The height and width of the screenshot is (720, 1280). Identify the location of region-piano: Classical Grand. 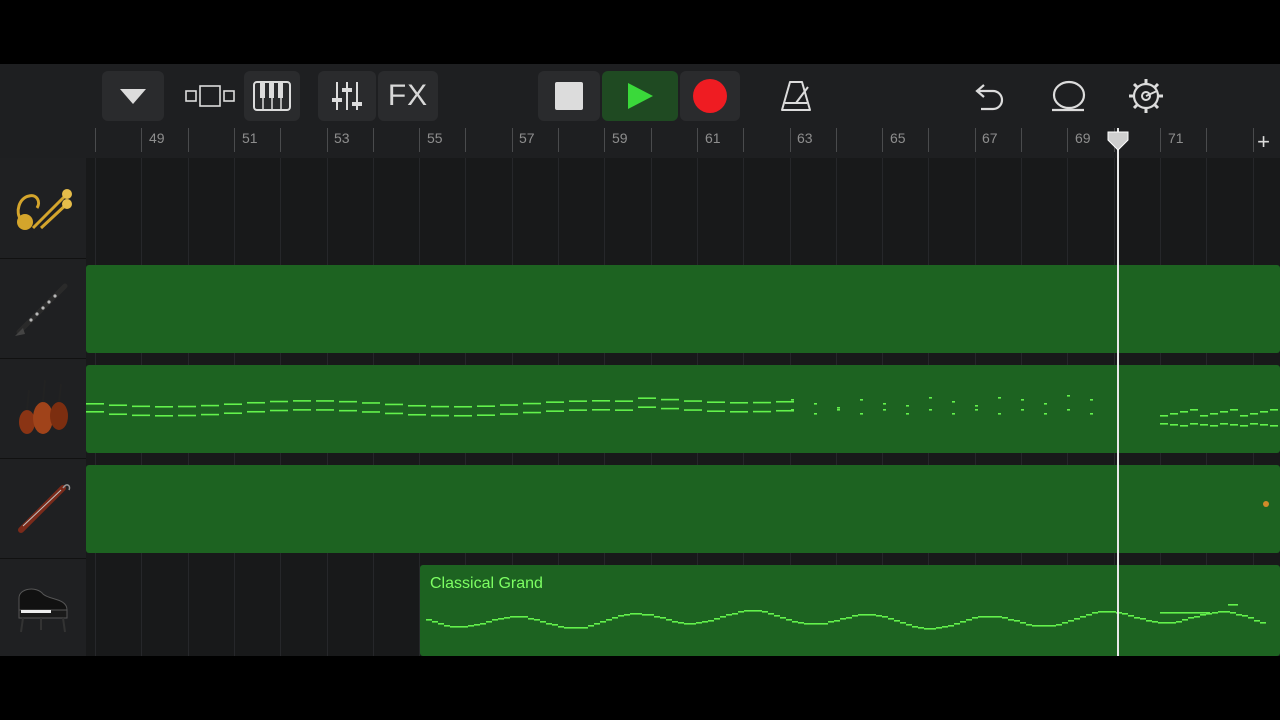
(850, 610).